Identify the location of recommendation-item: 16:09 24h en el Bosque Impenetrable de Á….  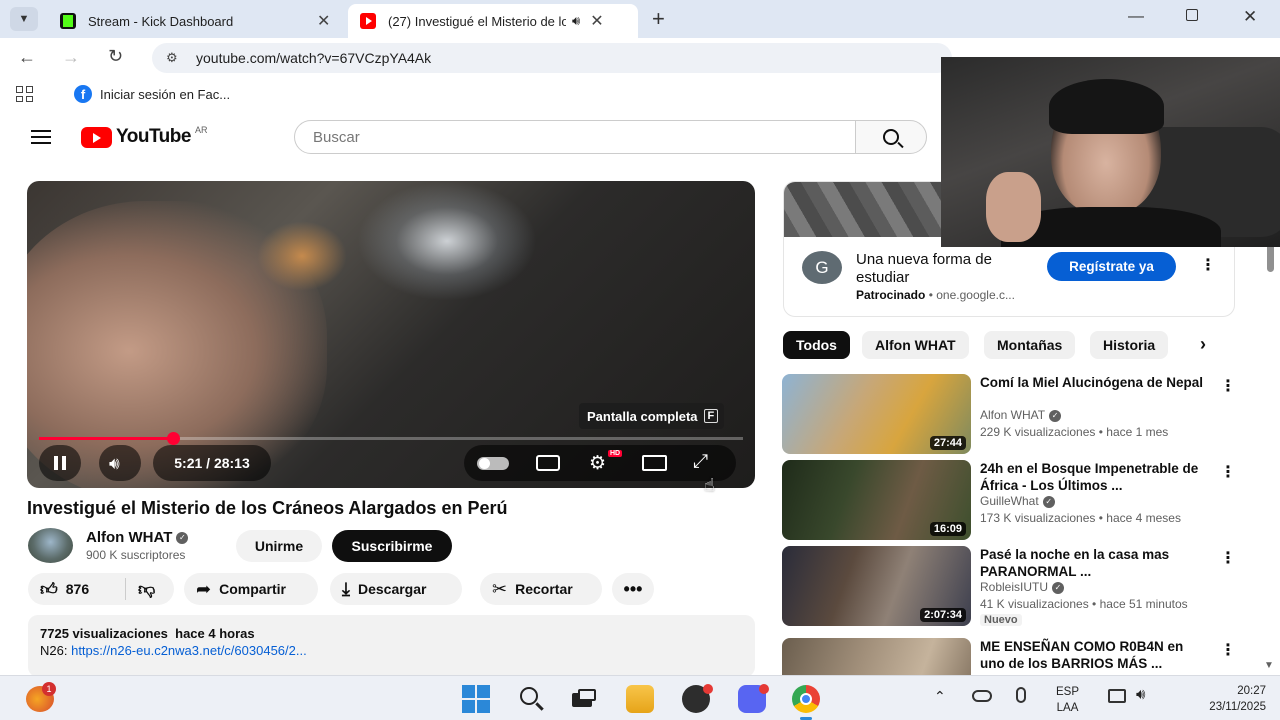
(1012, 500).